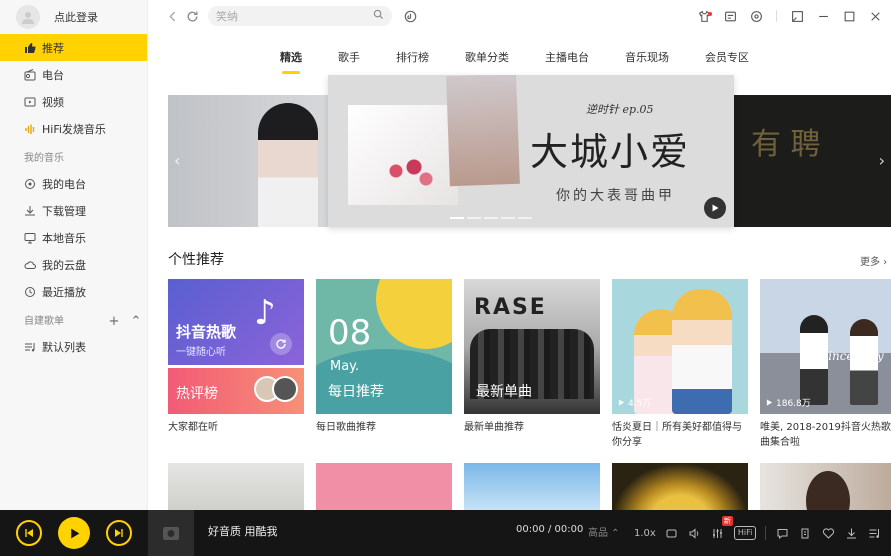 The image size is (891, 556). I want to click on collapse-playlist-button: ⌃, so click(136, 322).